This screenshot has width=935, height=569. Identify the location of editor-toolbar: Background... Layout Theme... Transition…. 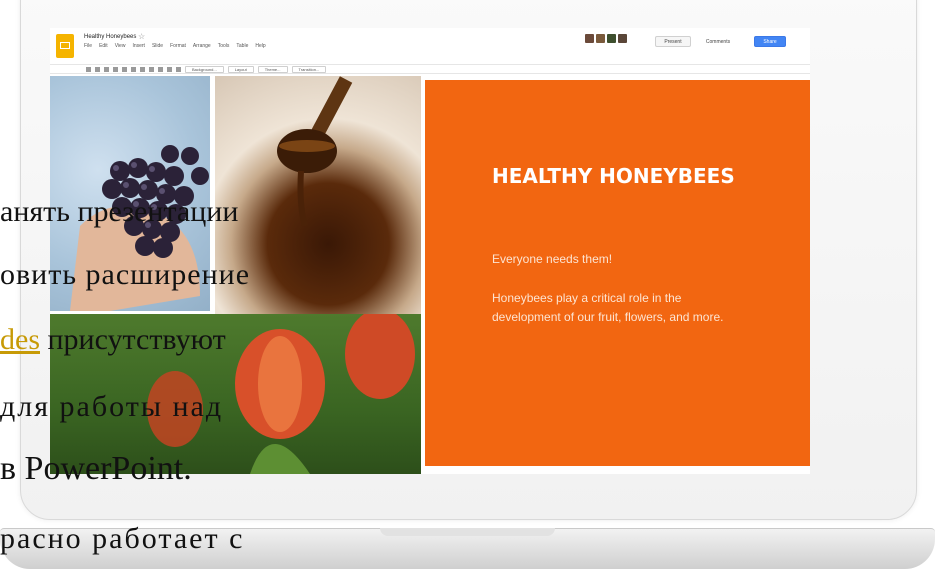
(430, 69).